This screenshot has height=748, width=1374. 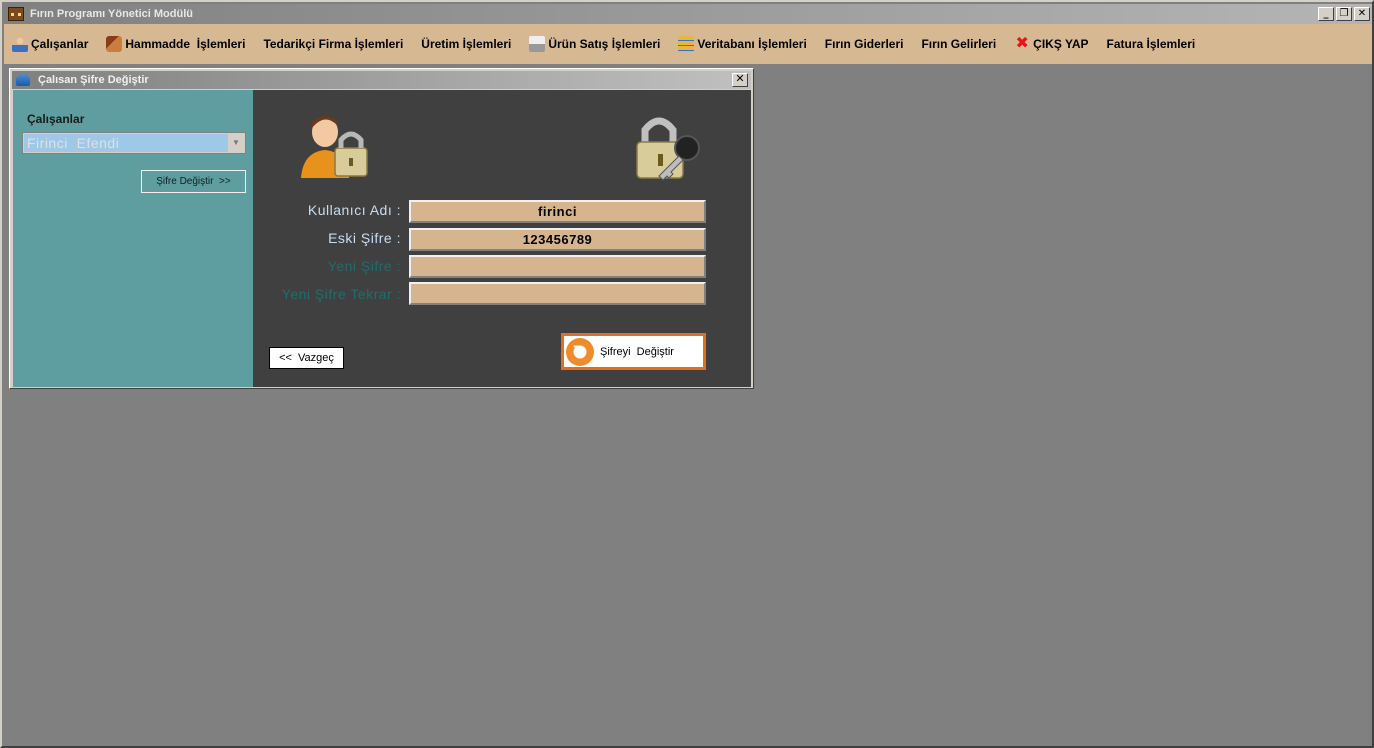 I want to click on username-field: firinci, so click(x=557, y=211).